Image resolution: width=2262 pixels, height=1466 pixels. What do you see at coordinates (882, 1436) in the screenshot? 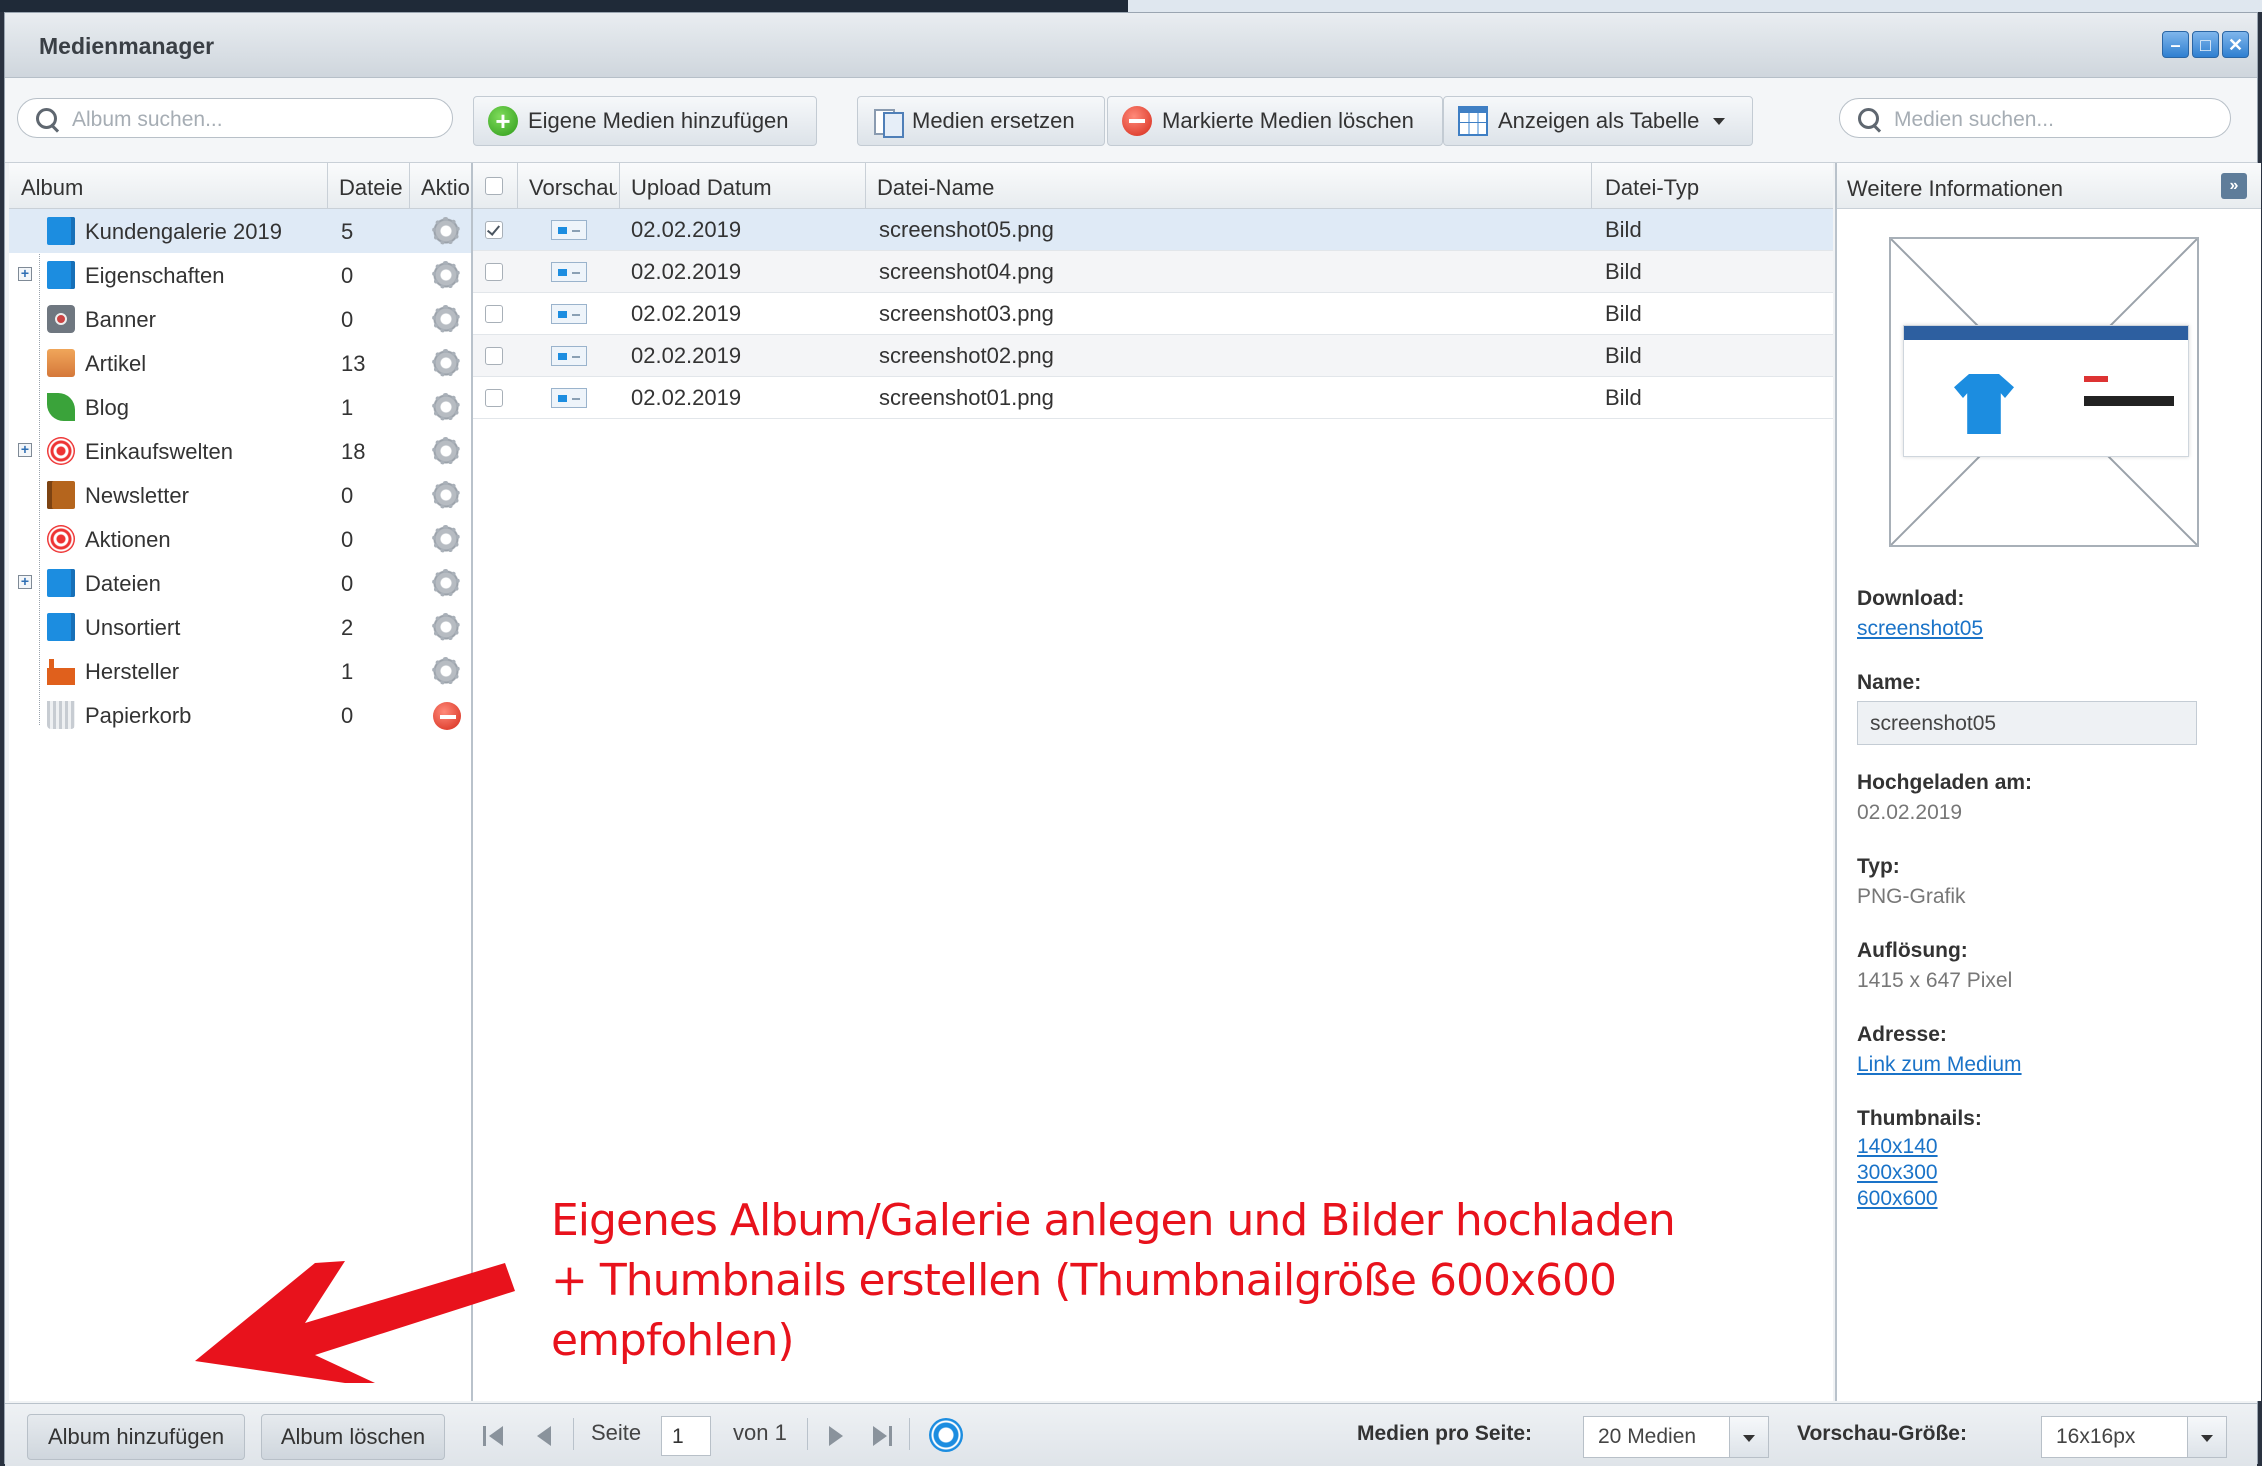
I see `last-page-icon` at bounding box center [882, 1436].